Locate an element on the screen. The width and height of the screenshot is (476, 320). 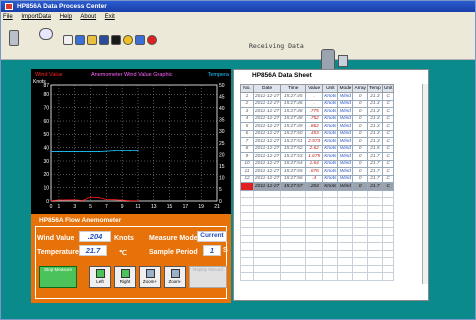
column-header: No. is located at coordinates (247, 88).